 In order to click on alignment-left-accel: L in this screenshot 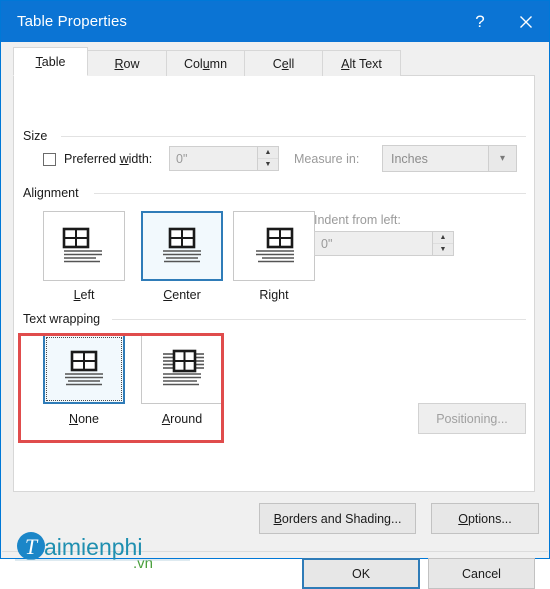, I will do `click(77, 295)`.